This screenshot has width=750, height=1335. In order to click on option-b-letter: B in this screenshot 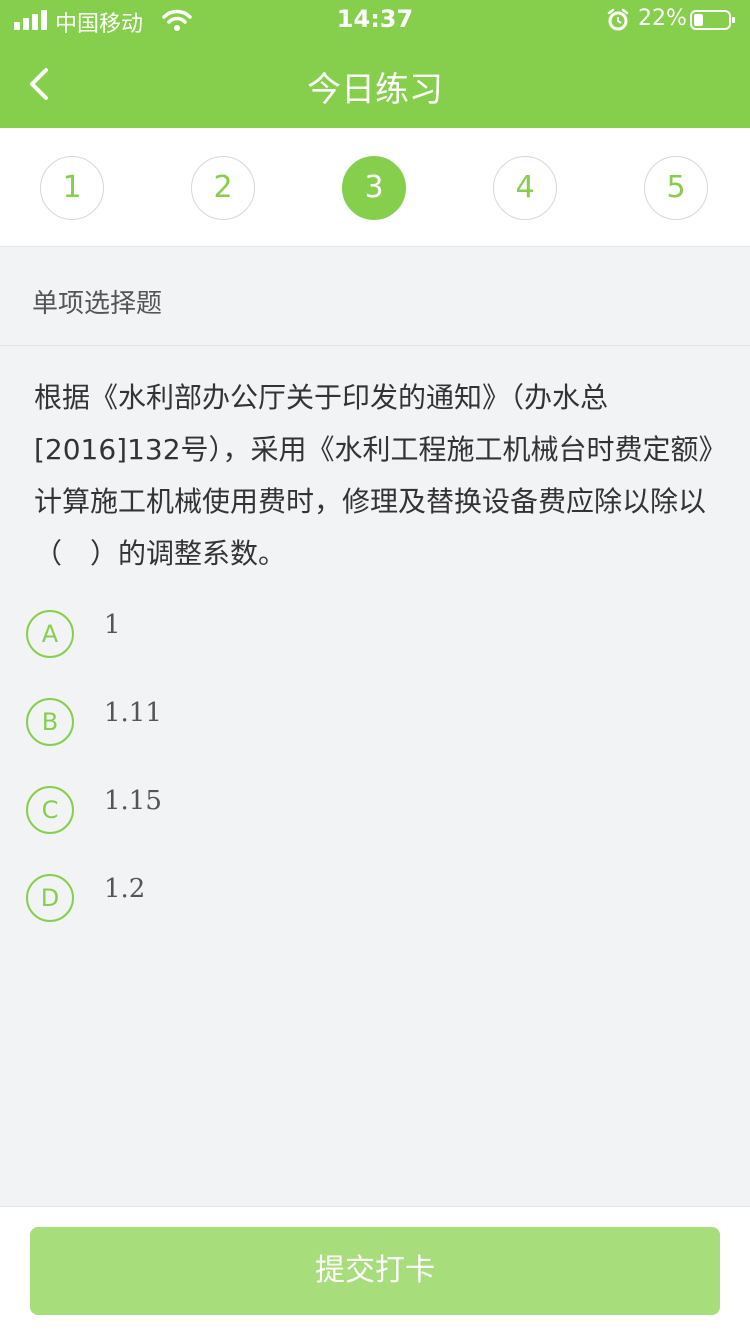, I will do `click(50, 722)`.